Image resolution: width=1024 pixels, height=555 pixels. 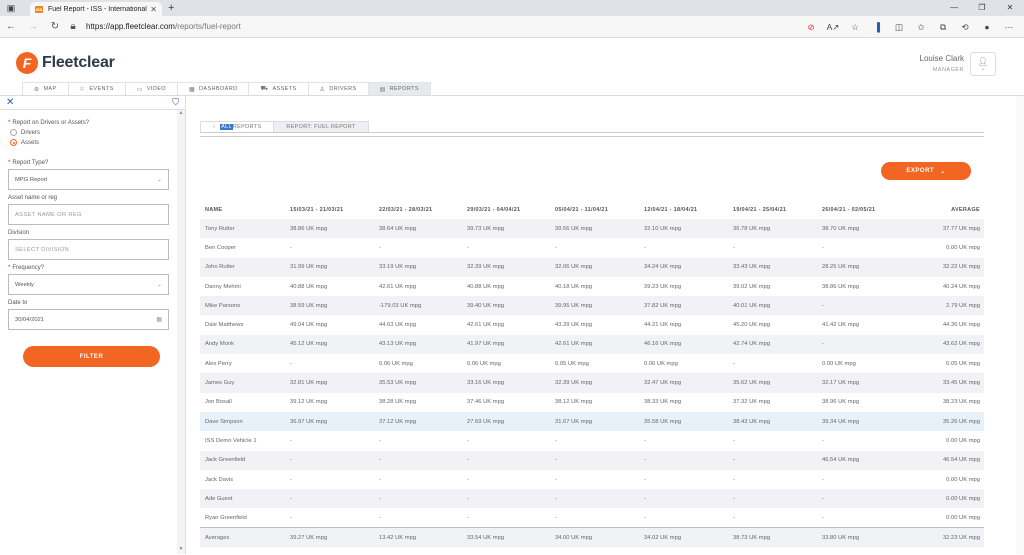 I want to click on scroll-up-icon: ▲, so click(x=181, y=113).